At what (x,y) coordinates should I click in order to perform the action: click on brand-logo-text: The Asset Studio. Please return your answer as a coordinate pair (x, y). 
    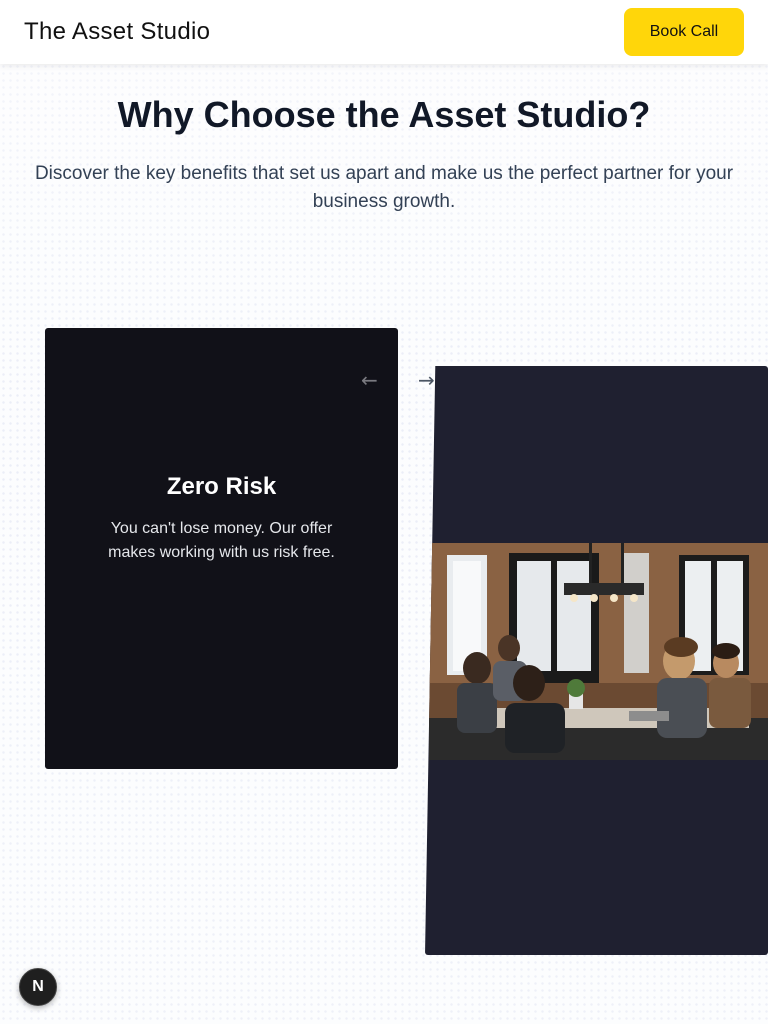
    Looking at the image, I should click on (117, 32).